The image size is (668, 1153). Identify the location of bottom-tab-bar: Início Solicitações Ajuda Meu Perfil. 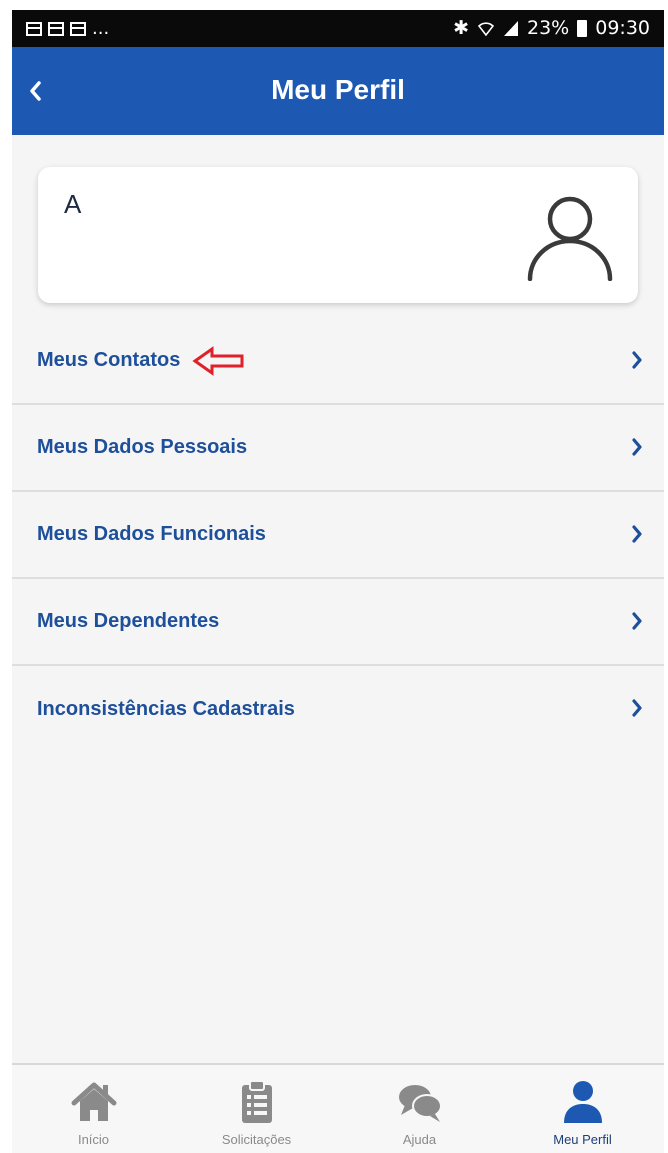
(338, 1108).